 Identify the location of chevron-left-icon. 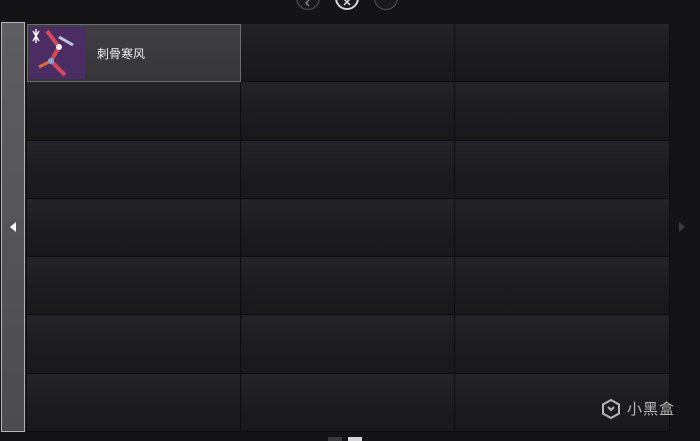
(12, 227).